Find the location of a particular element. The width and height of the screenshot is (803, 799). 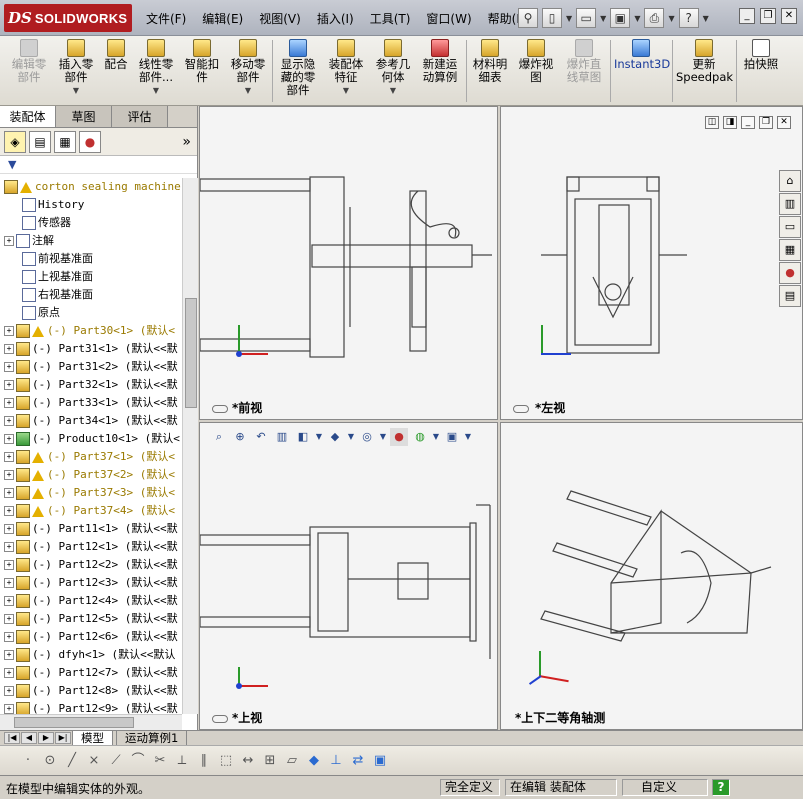

tree-item: + (-) Part12<2> (默认<<默 is located at coordinates (91, 565).